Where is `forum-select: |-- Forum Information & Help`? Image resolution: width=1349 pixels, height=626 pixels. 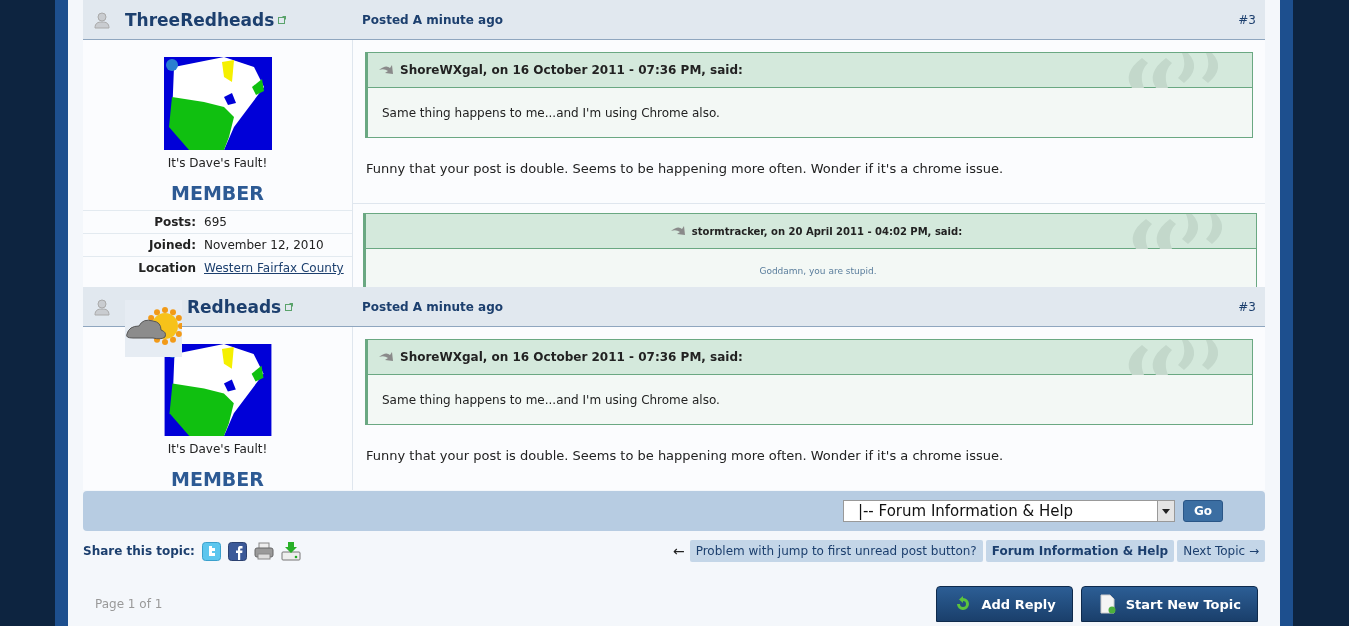 forum-select: |-- Forum Information & Help is located at coordinates (1008, 511).